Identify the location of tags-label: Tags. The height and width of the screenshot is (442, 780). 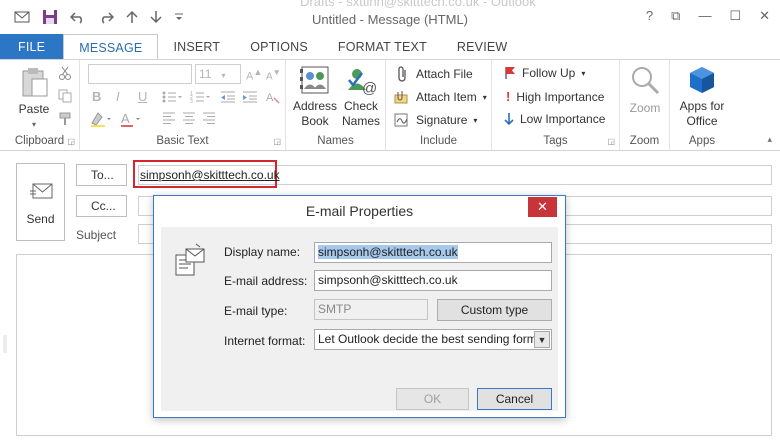
(555, 141).